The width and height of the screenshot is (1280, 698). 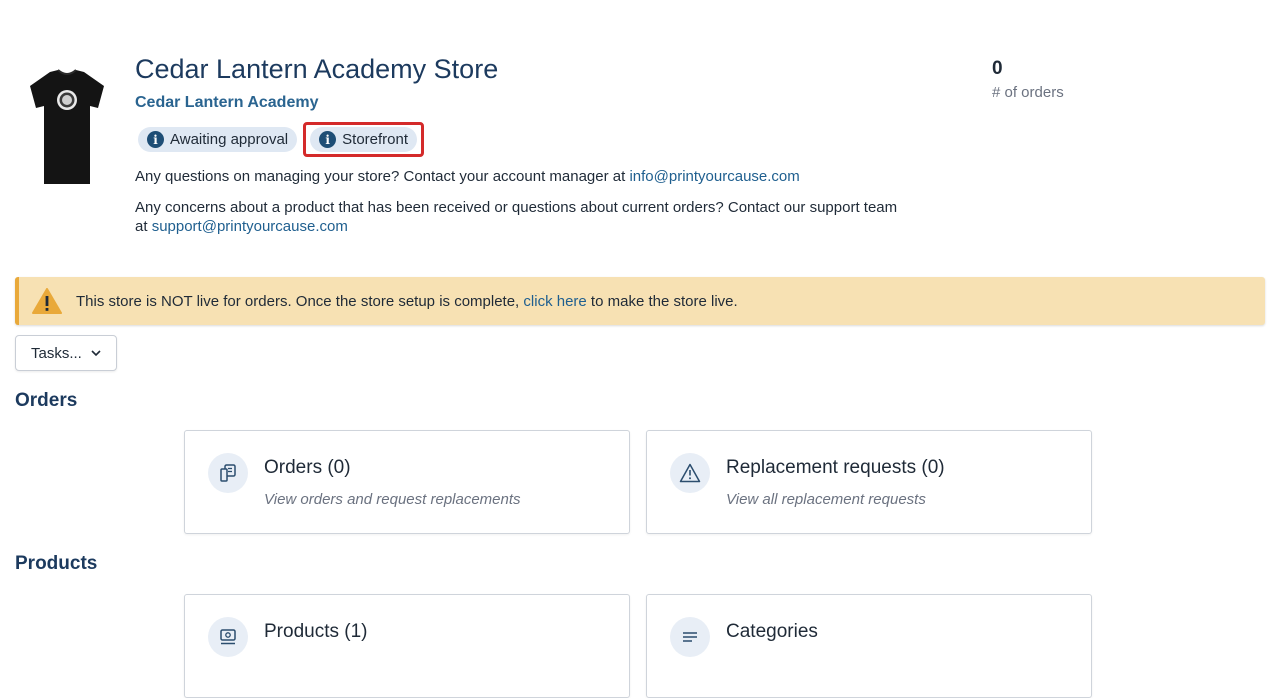 I want to click on categories-card: Categories, so click(x=869, y=646).